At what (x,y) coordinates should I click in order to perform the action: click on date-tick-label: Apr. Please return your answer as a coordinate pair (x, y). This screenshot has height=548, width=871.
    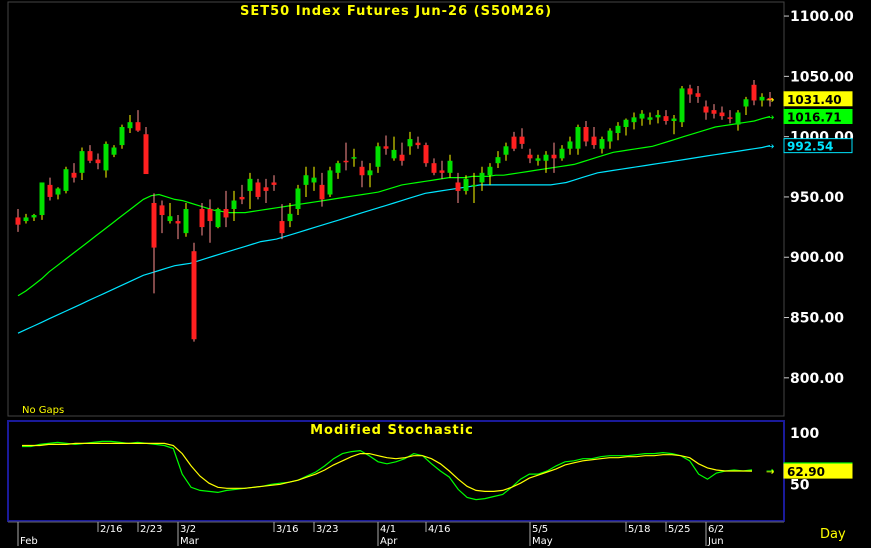
    Looking at the image, I should click on (389, 541).